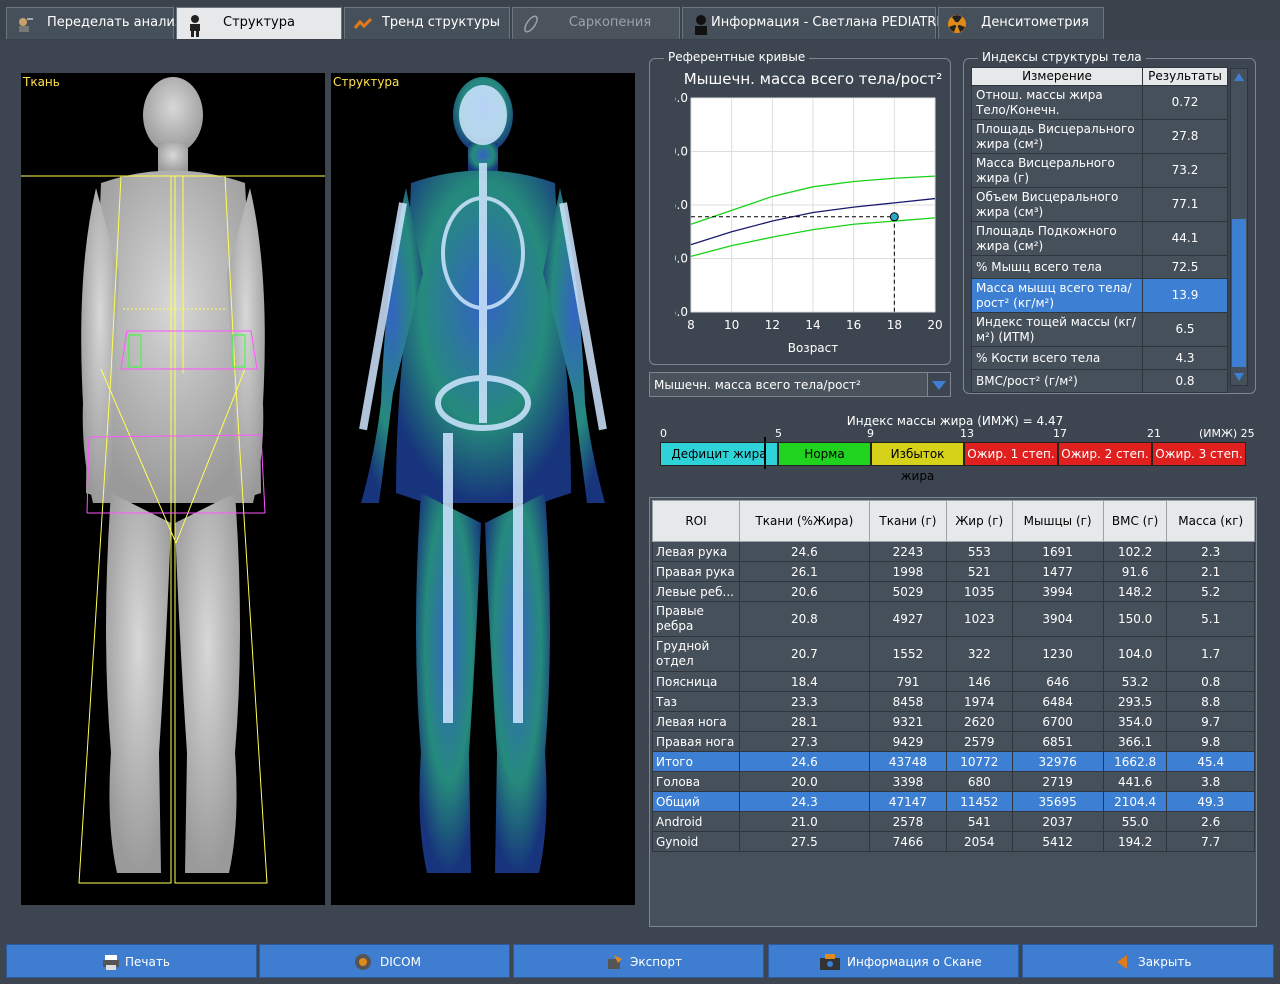 Image resolution: width=1280 pixels, height=984 pixels. I want to click on close-arrow-icon, so click(1122, 962).